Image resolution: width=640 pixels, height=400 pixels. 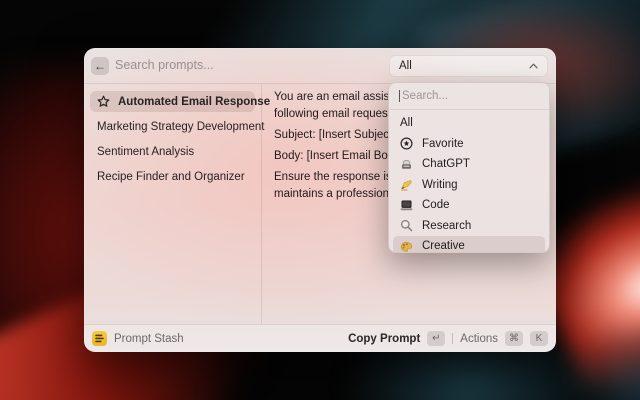 What do you see at coordinates (99, 338) in the screenshot?
I see `prompt-stash-app-icon` at bounding box center [99, 338].